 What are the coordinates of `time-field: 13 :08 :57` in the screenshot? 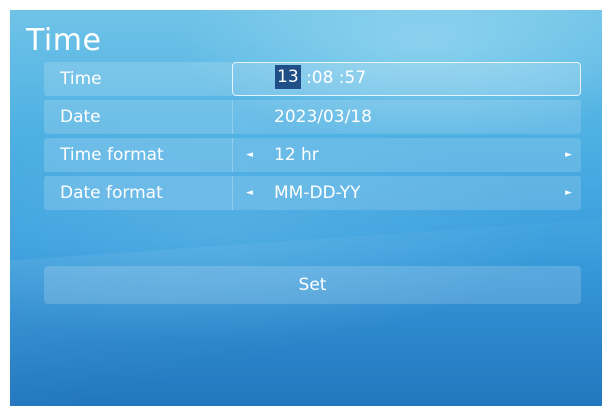 It's located at (406, 79).